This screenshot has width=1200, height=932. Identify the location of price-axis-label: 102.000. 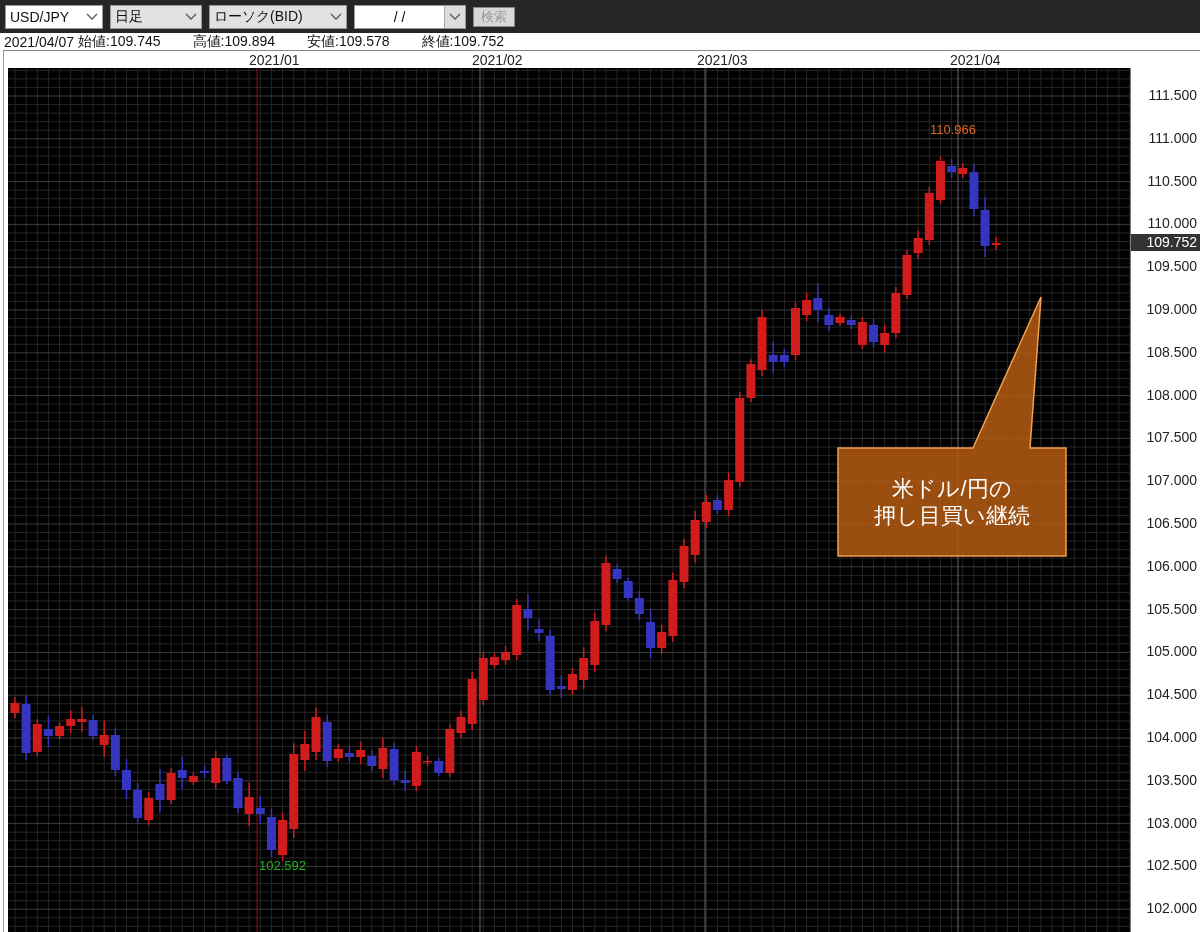
(1171, 908).